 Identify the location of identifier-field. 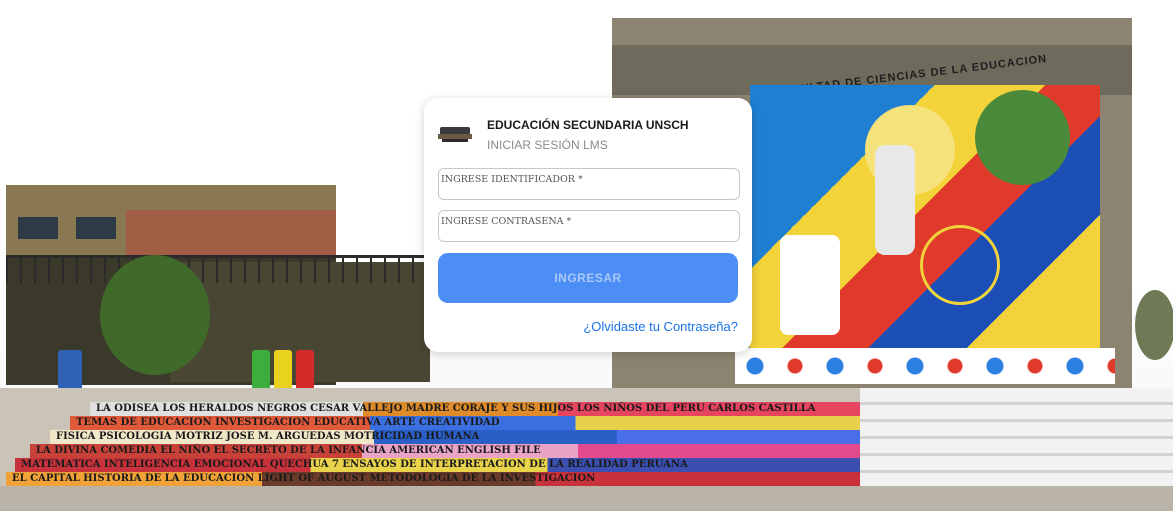
(589, 182).